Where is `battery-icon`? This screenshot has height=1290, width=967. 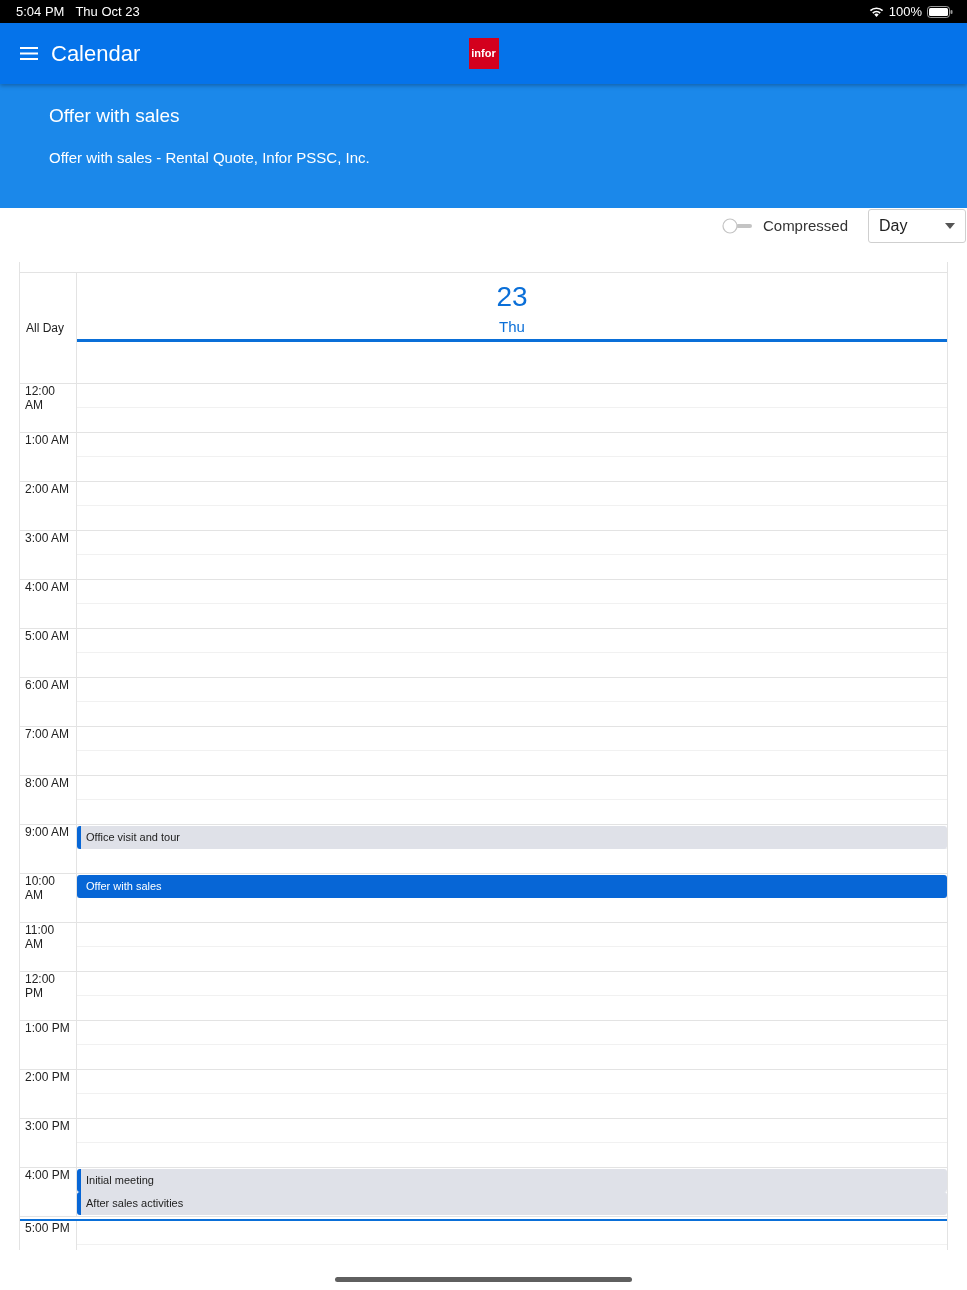
battery-icon is located at coordinates (940, 11).